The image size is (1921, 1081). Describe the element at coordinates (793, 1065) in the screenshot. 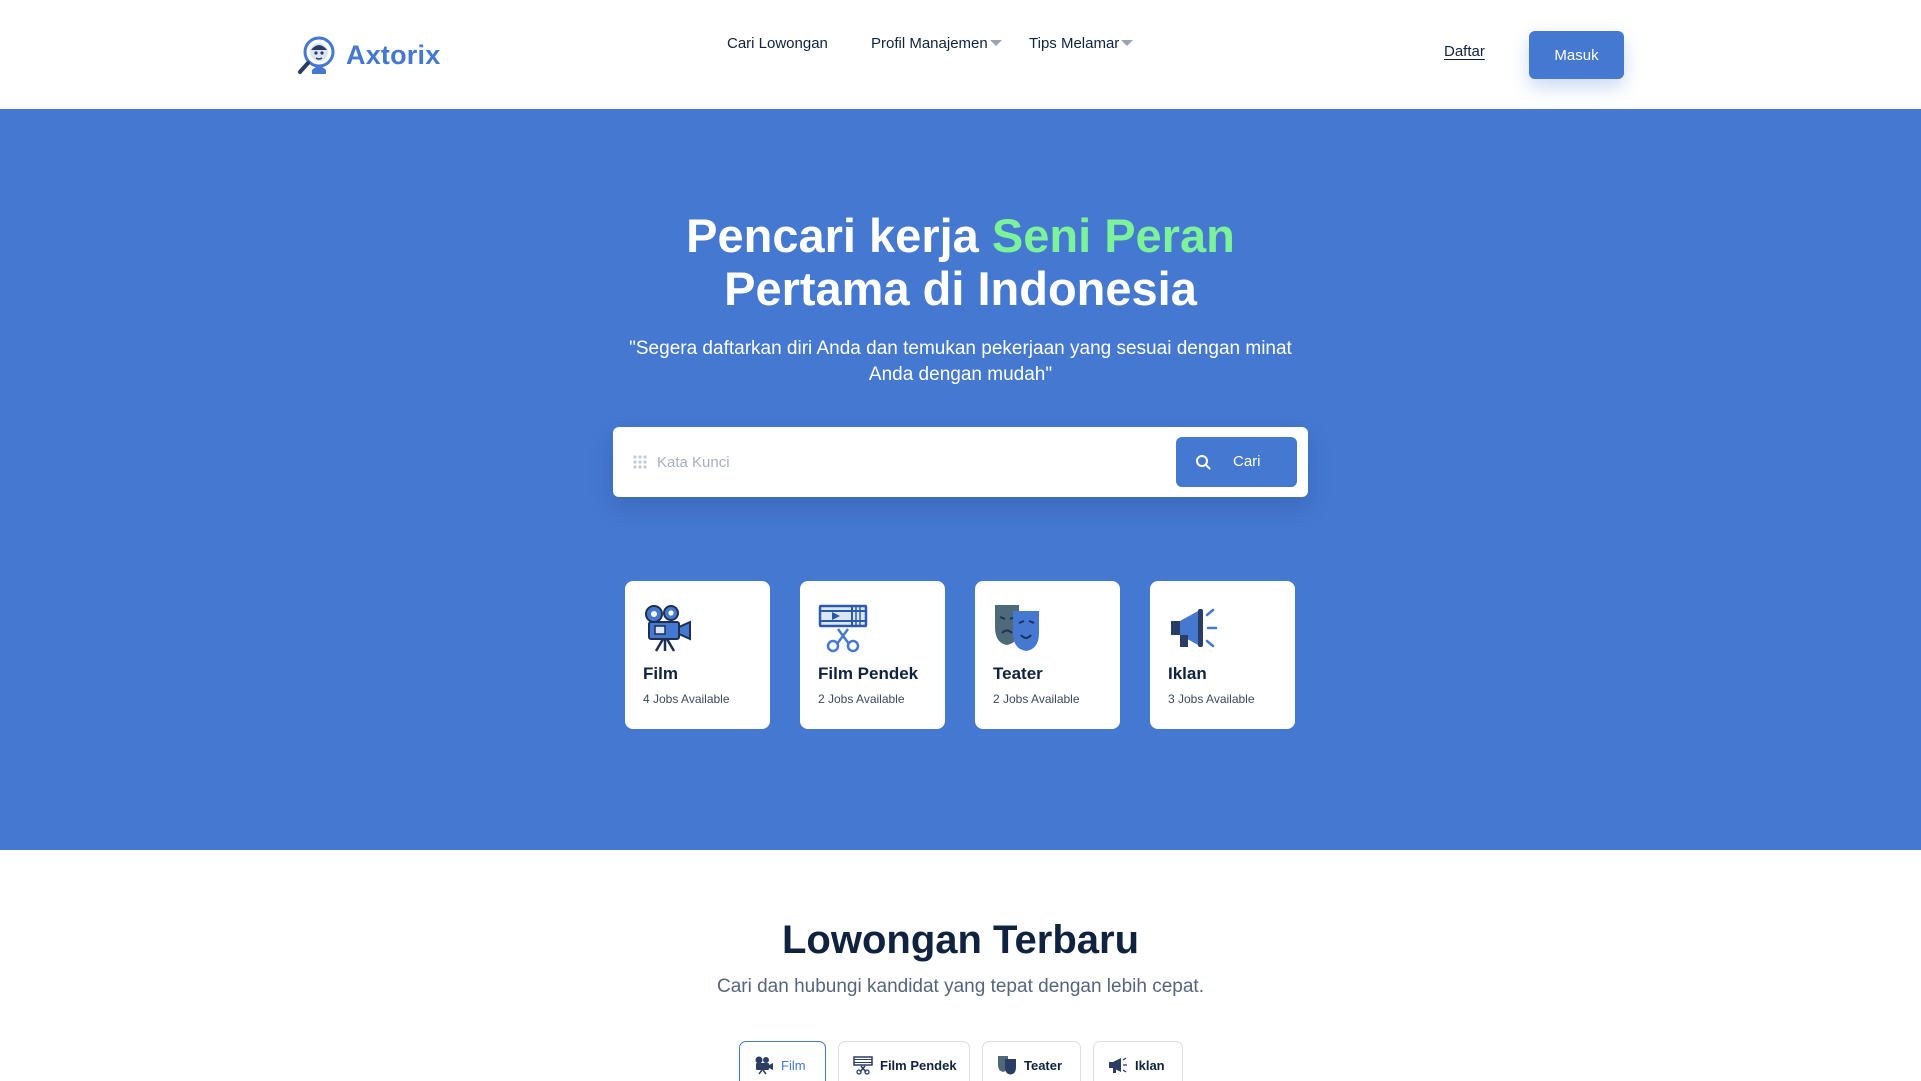

I see `tab-label: Film` at that location.